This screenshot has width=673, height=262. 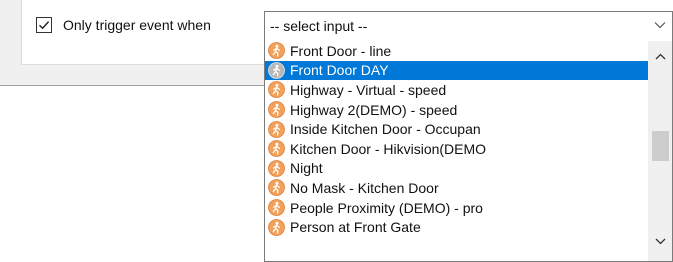 I want to click on checkmark-icon, so click(x=44, y=25).